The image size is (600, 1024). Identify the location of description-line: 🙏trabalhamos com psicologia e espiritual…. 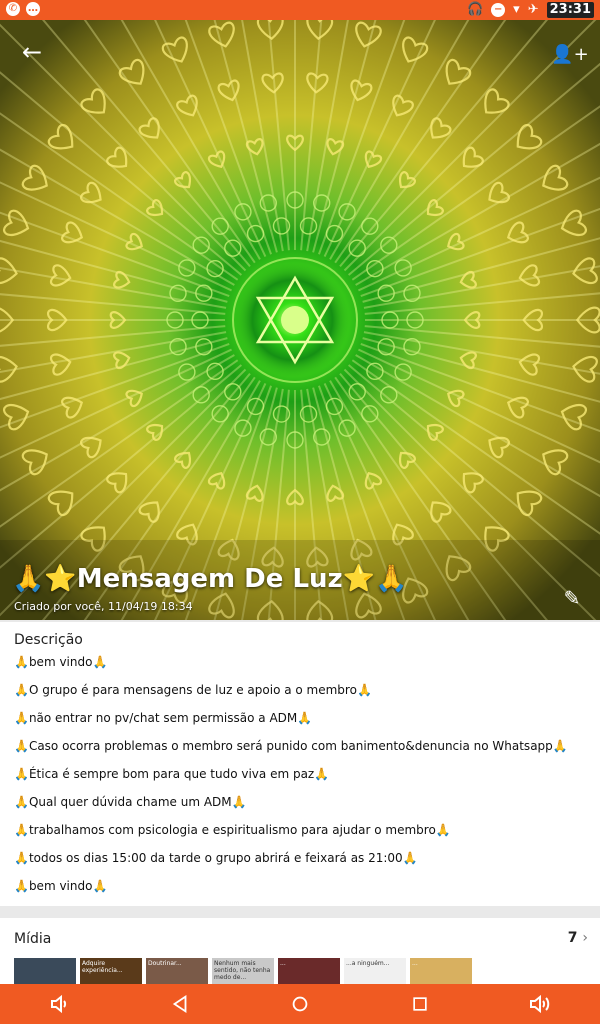
(232, 830).